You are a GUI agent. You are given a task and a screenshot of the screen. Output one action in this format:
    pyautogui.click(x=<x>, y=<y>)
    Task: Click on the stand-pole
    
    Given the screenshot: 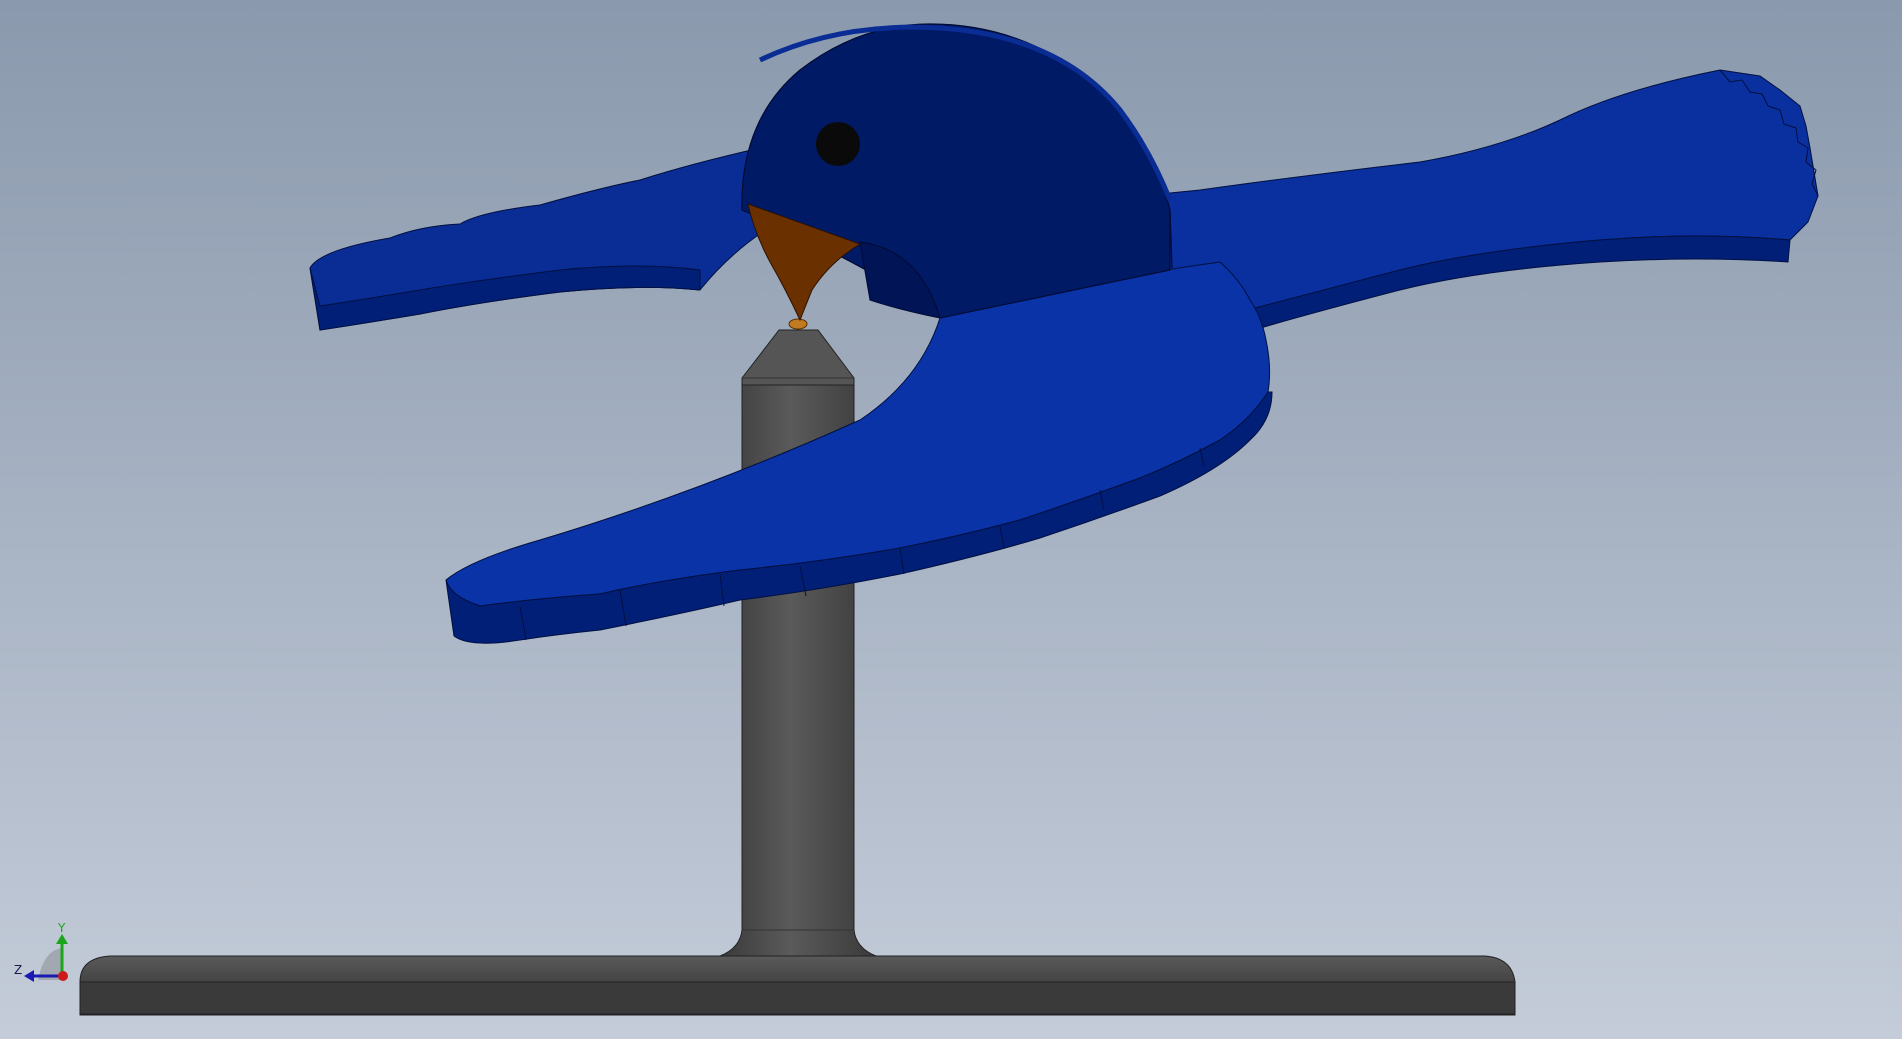 What is the action you would take?
    pyautogui.click(x=798, y=637)
    